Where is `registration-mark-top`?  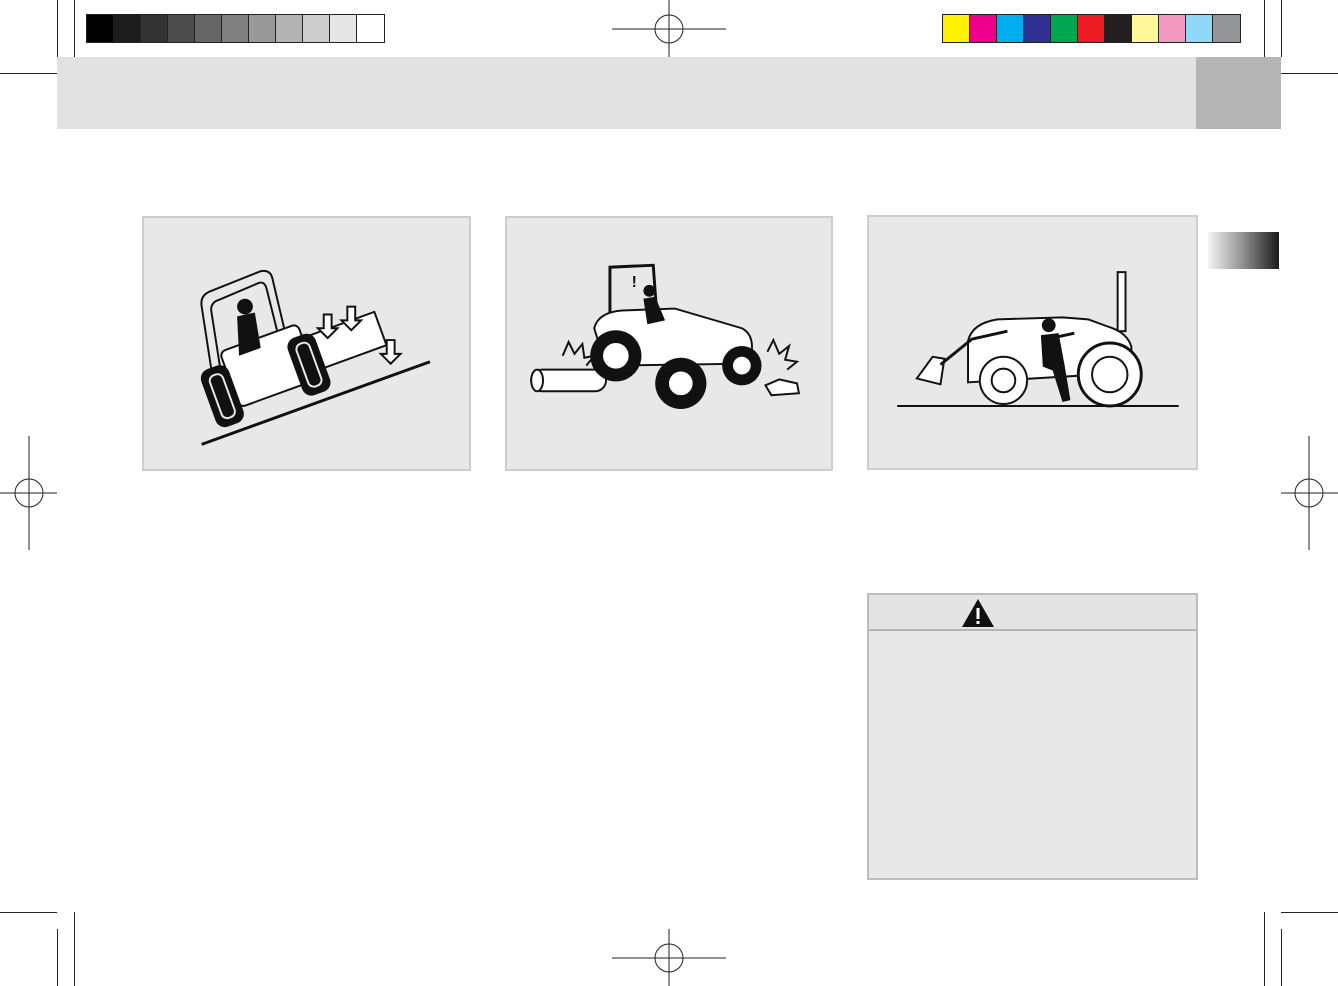
registration-mark-top is located at coordinates (669, 28).